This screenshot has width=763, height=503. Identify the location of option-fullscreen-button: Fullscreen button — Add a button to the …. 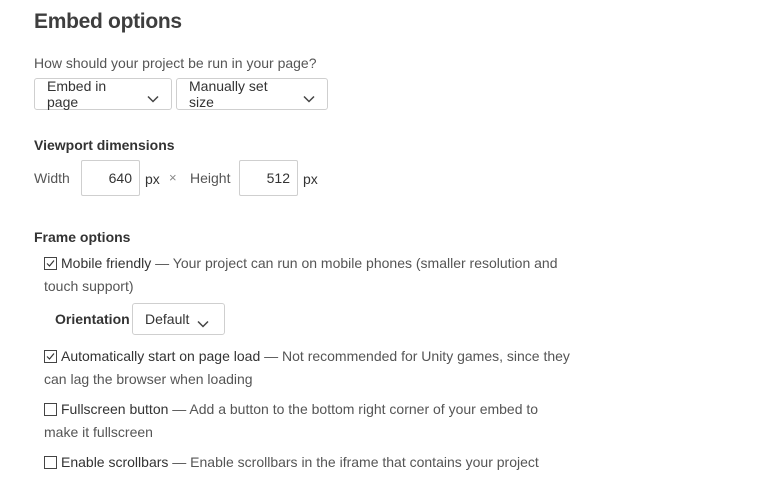
(309, 421).